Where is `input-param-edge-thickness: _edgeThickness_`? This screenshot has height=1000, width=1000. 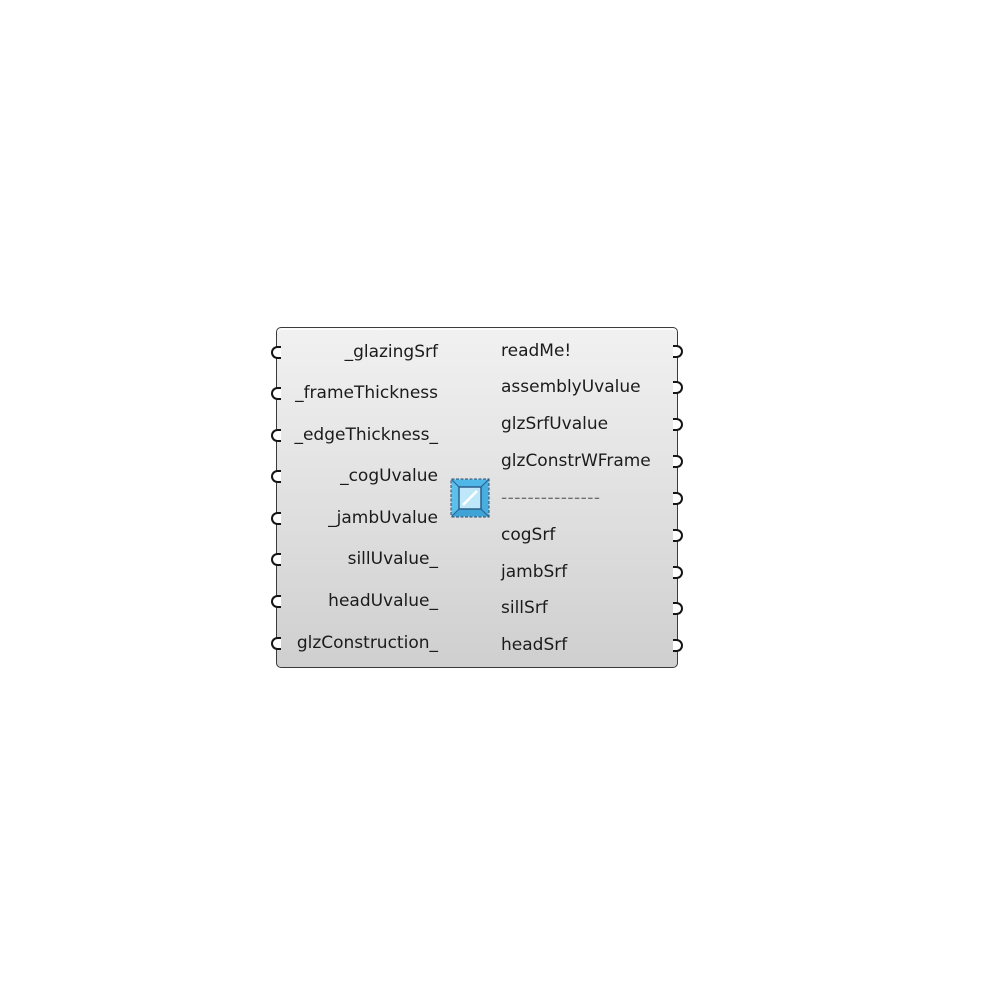
input-param-edge-thickness: _edgeThickness_ is located at coordinates (366, 435).